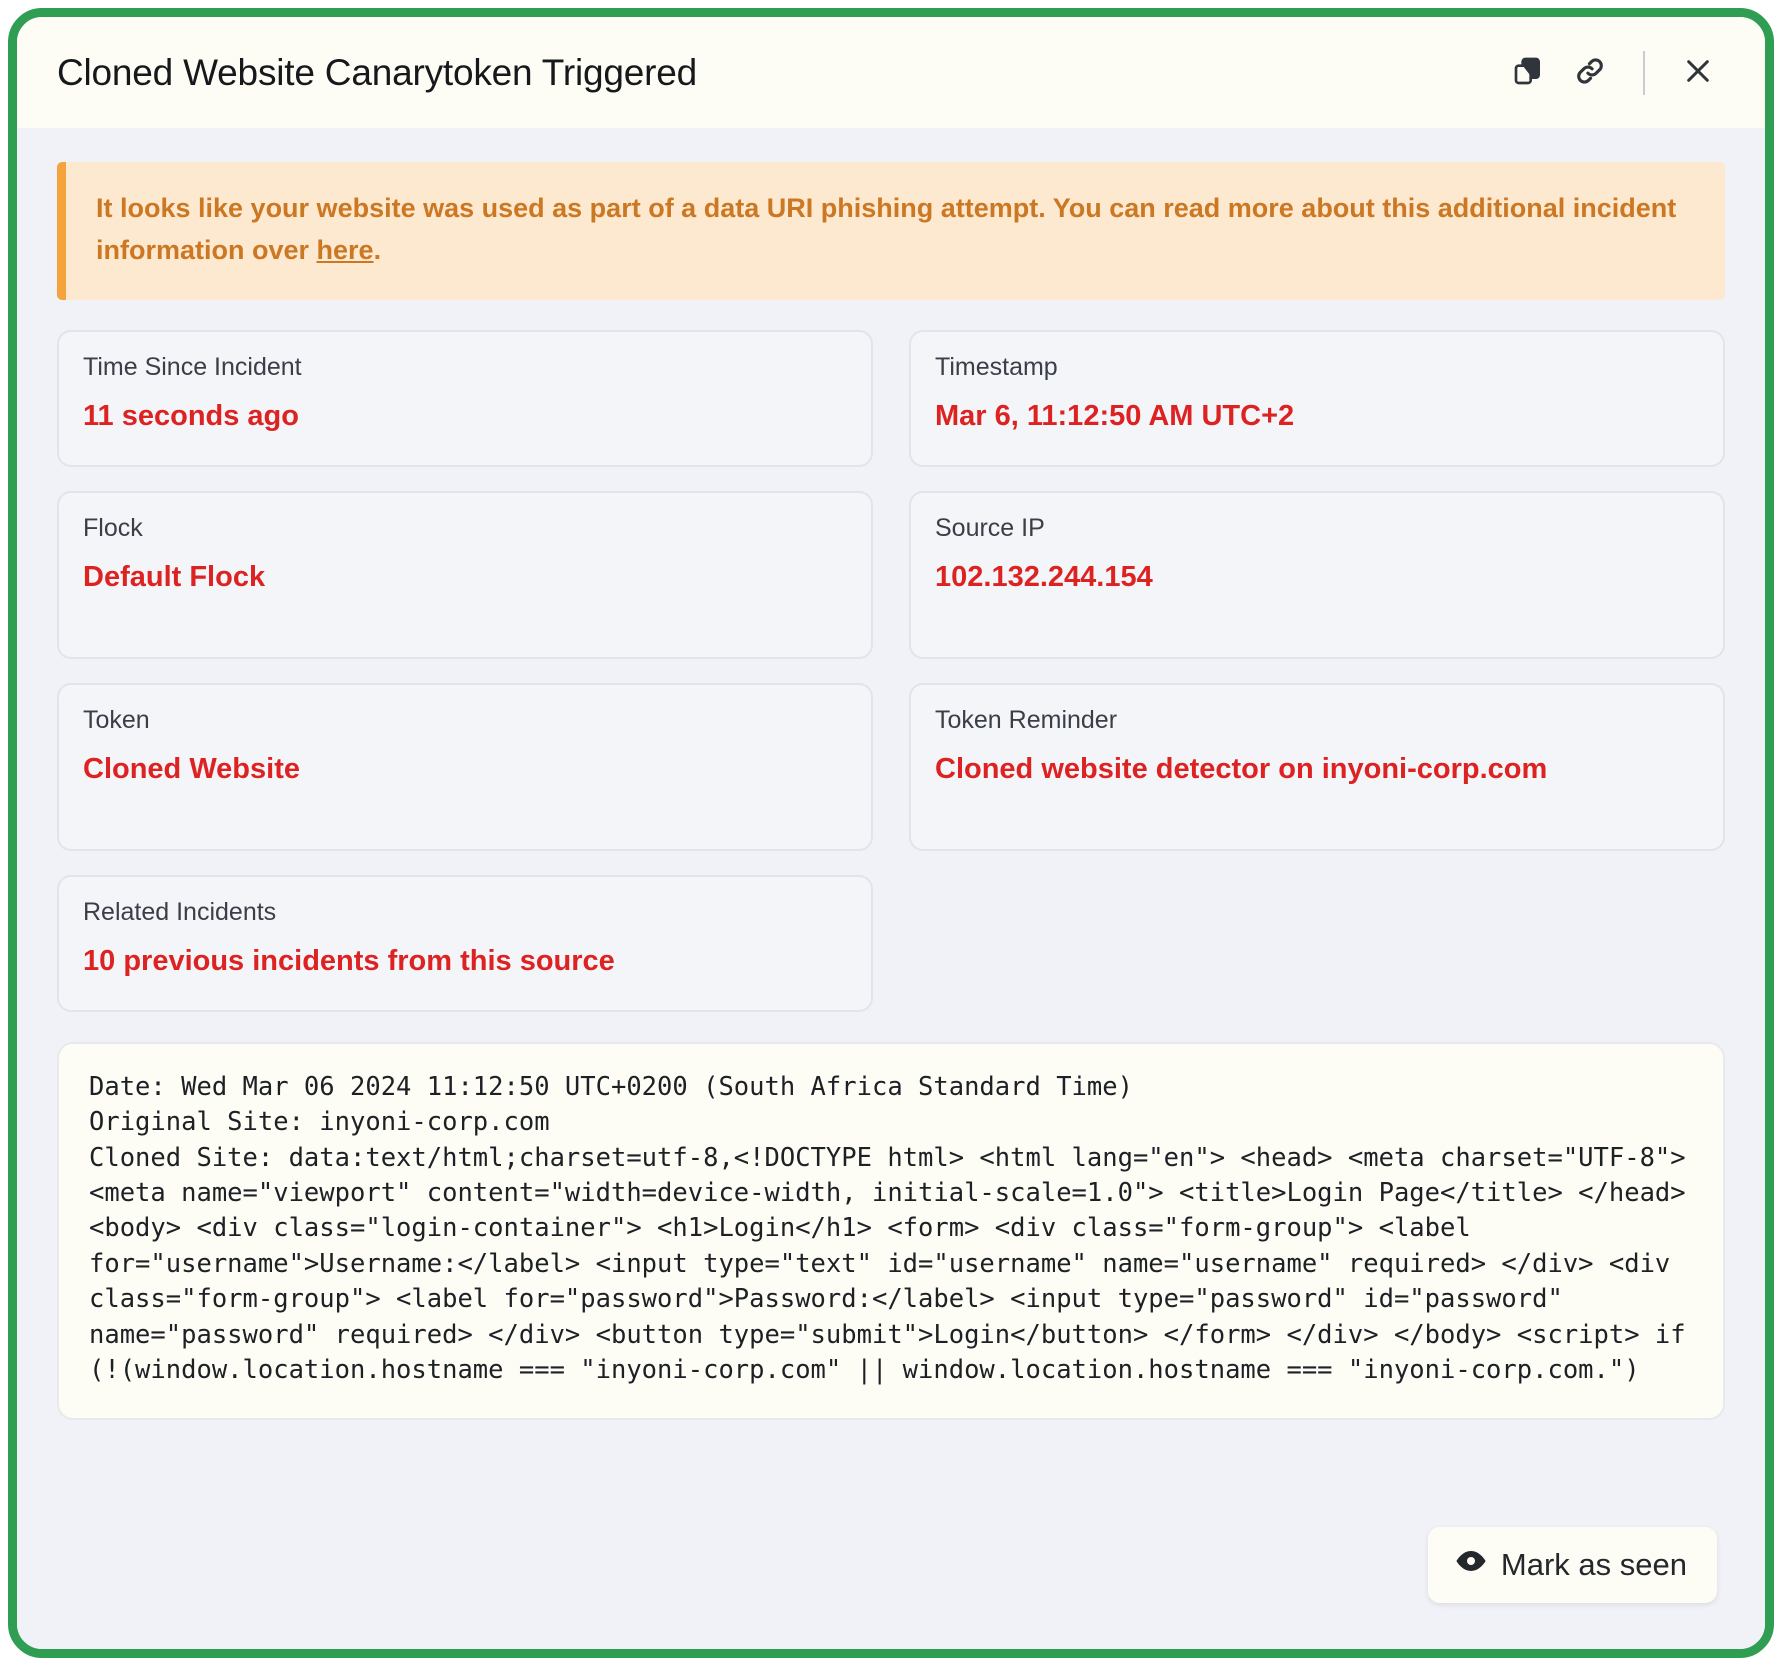 The height and width of the screenshot is (1666, 1782). I want to click on mark-as-seen-button: Mark as seen, so click(1572, 1565).